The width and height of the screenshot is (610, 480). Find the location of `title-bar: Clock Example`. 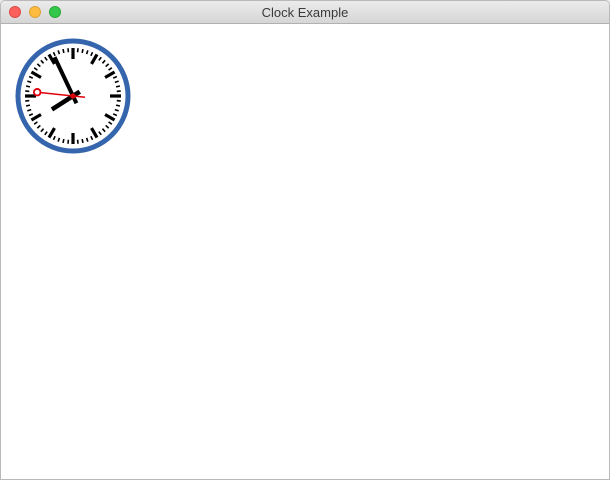

title-bar: Clock Example is located at coordinates (305, 12).